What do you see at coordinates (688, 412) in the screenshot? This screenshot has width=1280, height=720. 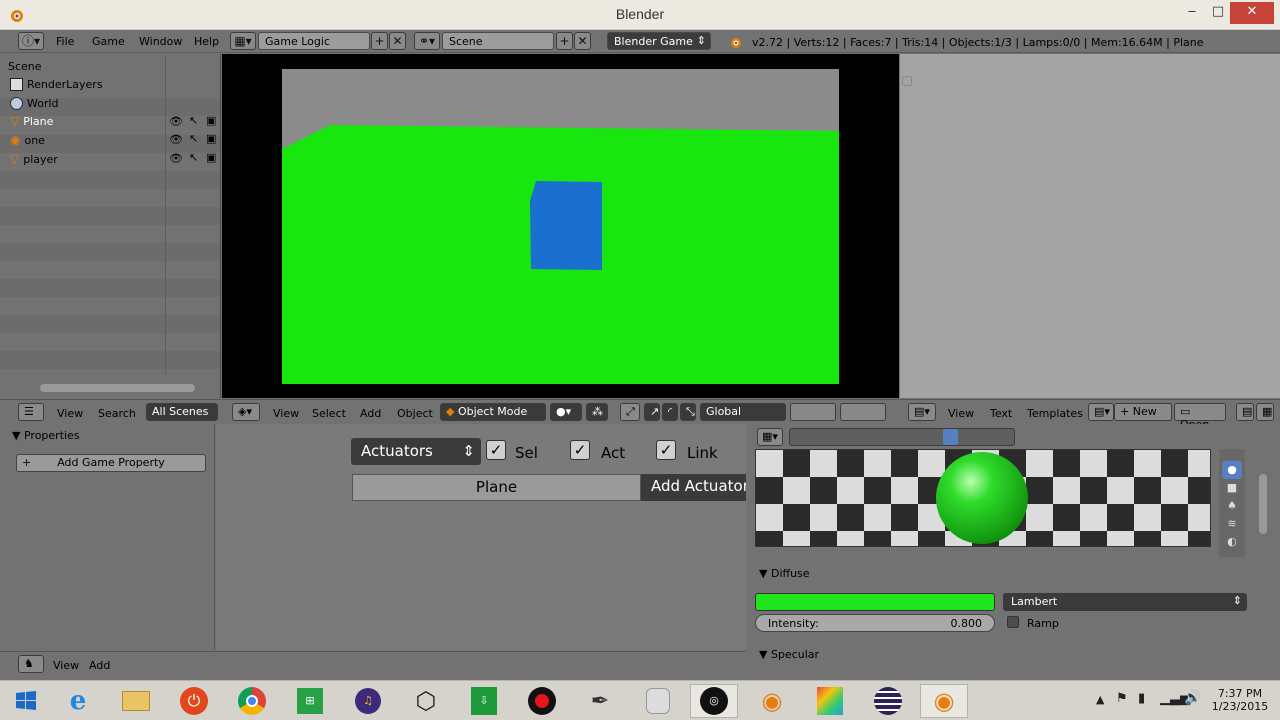 I see `scale-icon: ⤡` at bounding box center [688, 412].